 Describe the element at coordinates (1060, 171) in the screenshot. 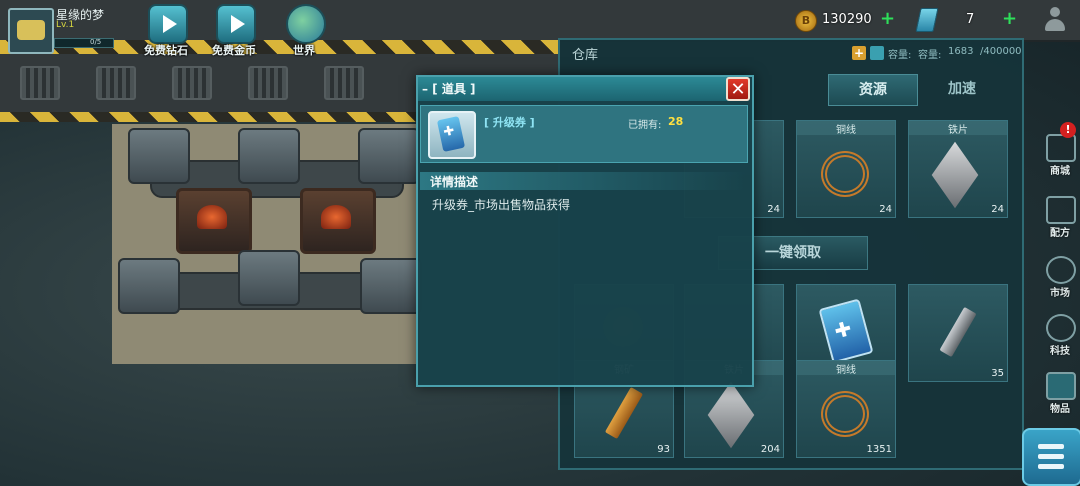

I see `sidebar-label: 商城` at that location.